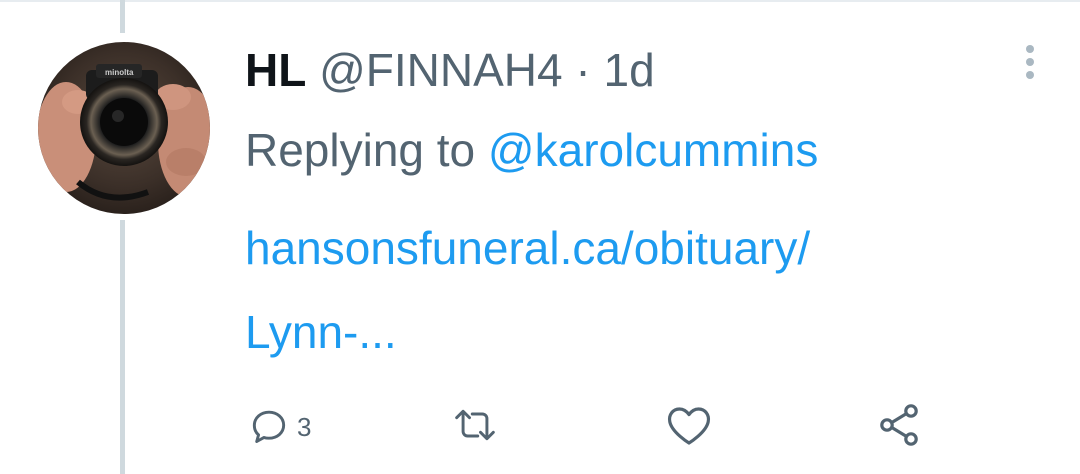 Image resolution: width=1080 pixels, height=474 pixels. What do you see at coordinates (304, 426) in the screenshot?
I see `reply-count: 3` at bounding box center [304, 426].